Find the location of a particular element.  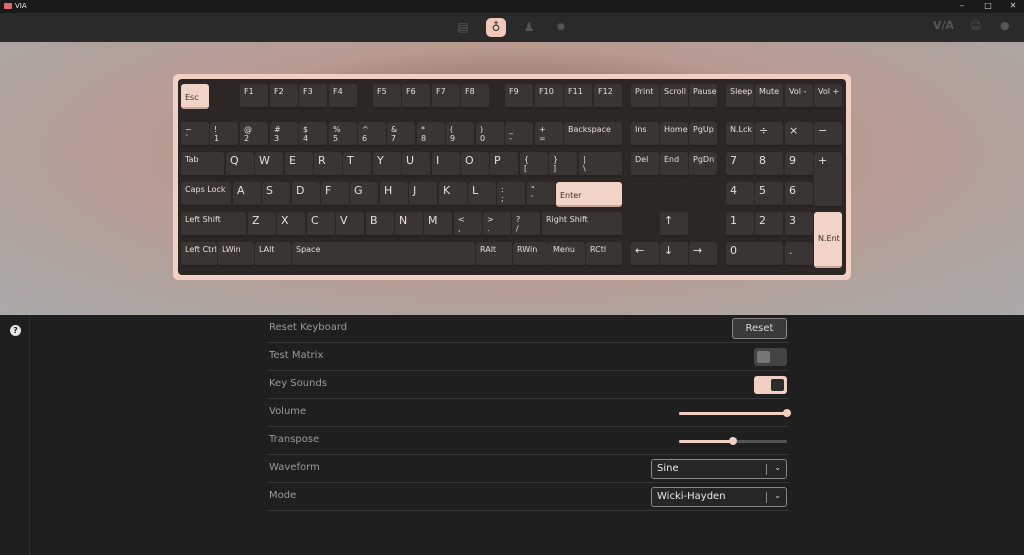

key-num-div: ÷ is located at coordinates (769, 134).